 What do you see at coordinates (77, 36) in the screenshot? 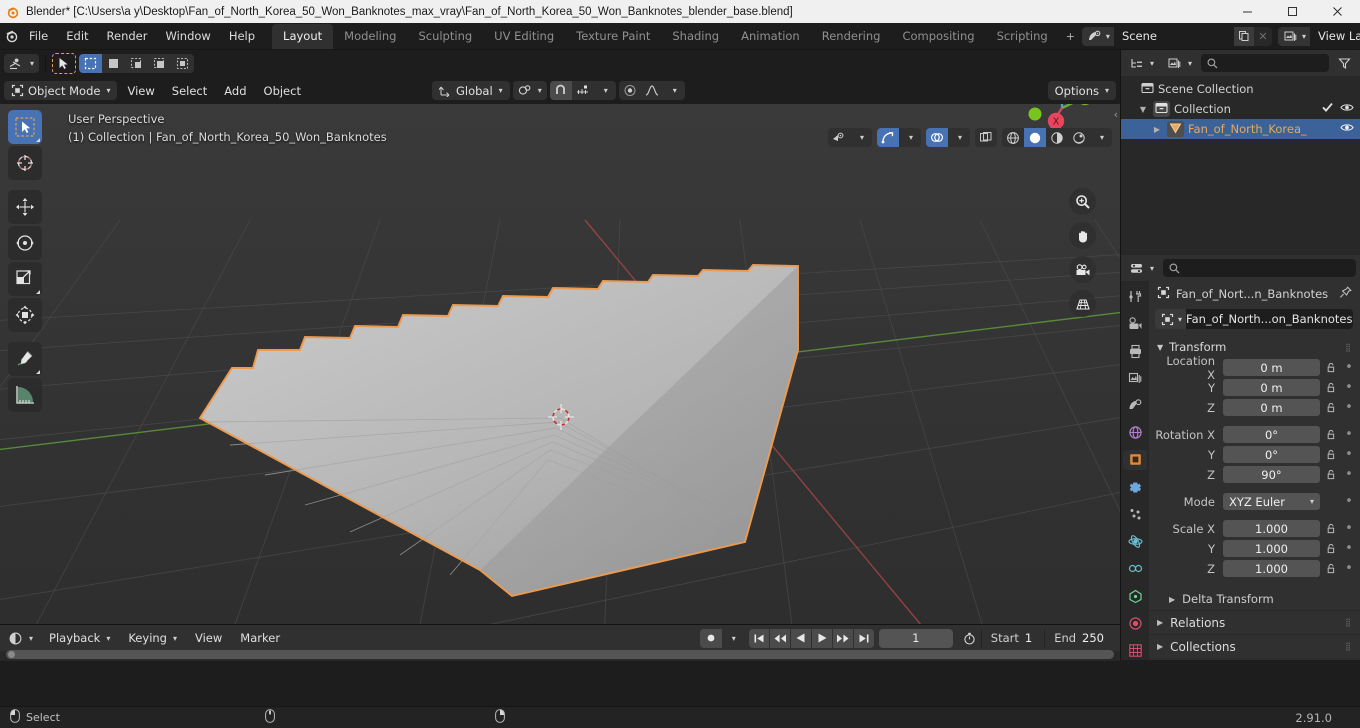
I see `menu-edit: Edit` at bounding box center [77, 36].